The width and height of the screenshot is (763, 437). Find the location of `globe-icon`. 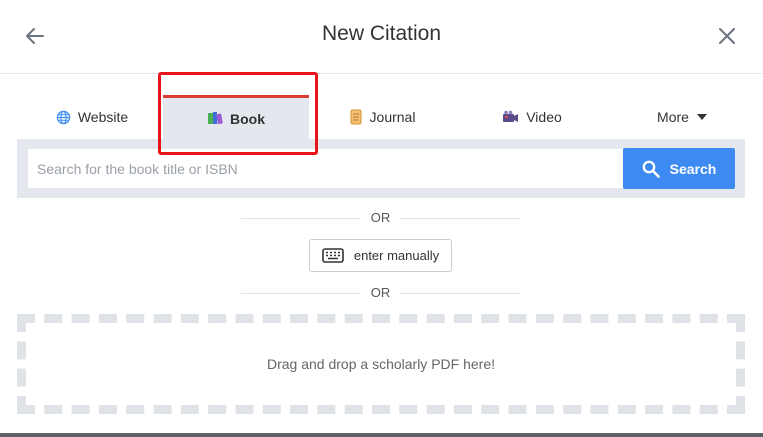

globe-icon is located at coordinates (63, 117).